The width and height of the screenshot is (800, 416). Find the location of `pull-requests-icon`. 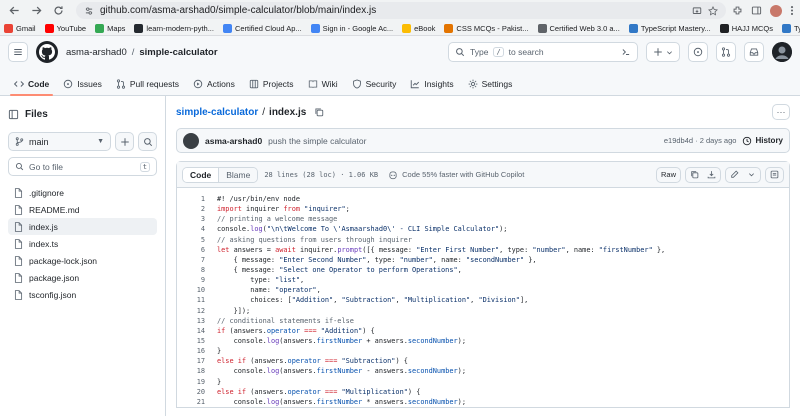

pull-requests-icon is located at coordinates (726, 52).